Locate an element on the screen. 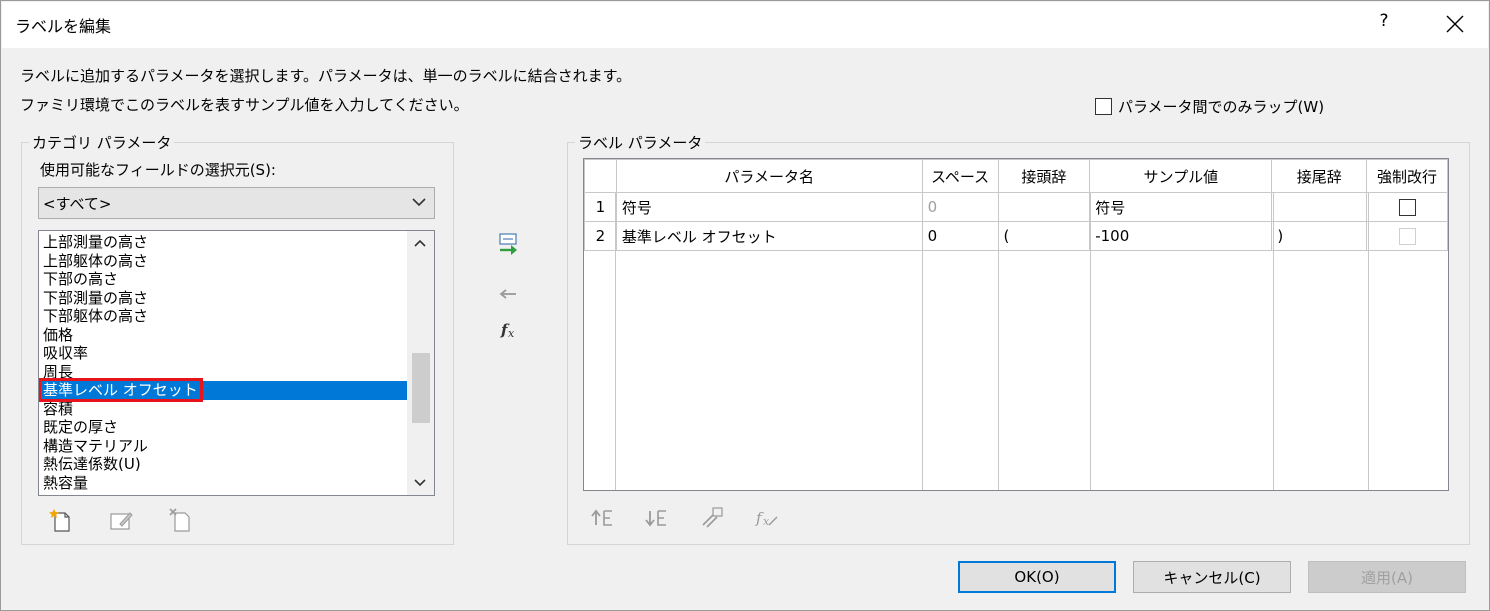 This screenshot has width=1490, height=611. chevron-up-icon is located at coordinates (420, 243).